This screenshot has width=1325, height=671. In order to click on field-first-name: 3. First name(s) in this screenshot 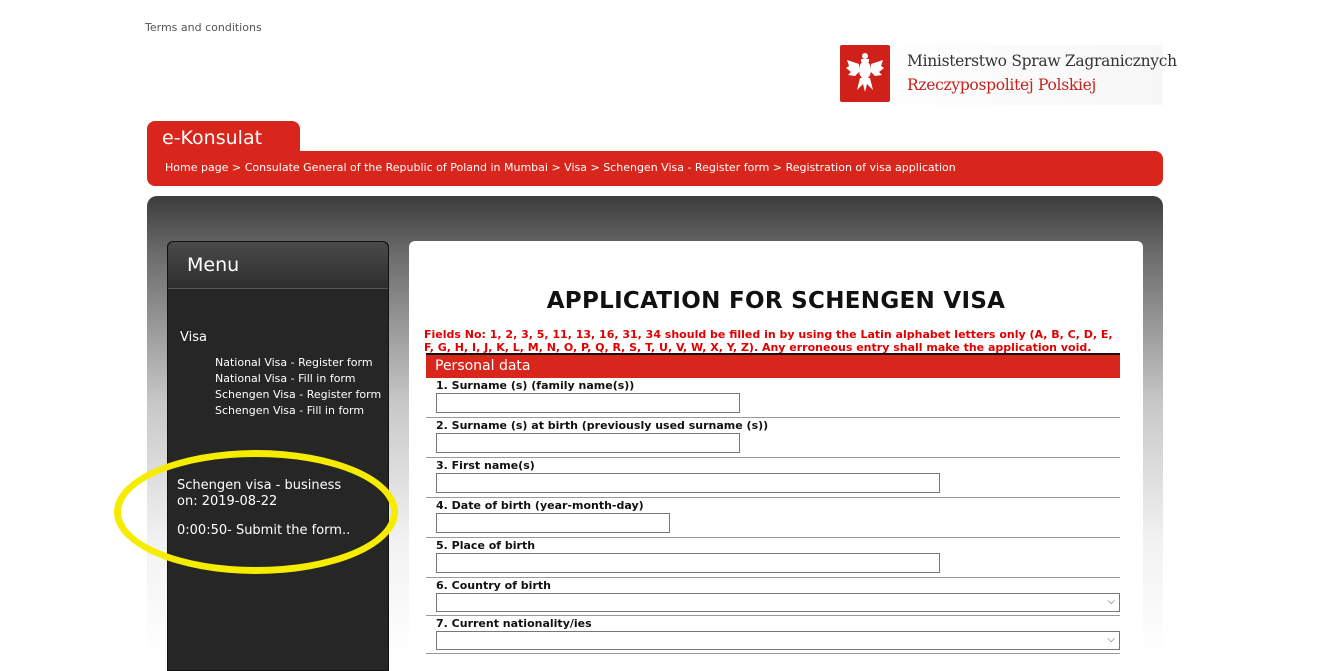, I will do `click(773, 478)`.